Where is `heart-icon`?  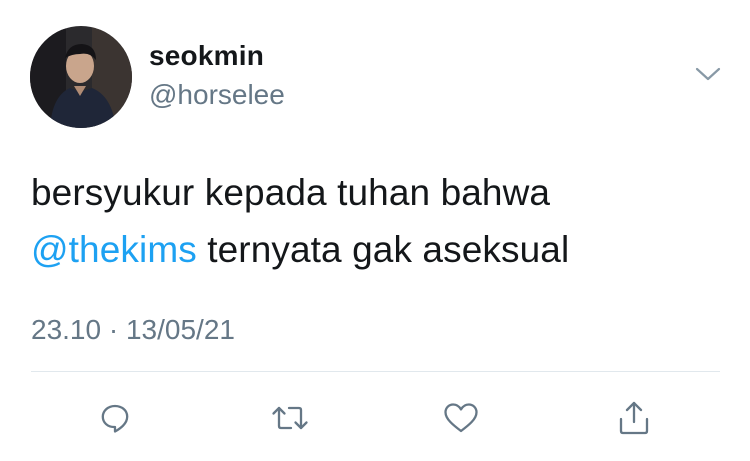
heart-icon is located at coordinates (461, 418).